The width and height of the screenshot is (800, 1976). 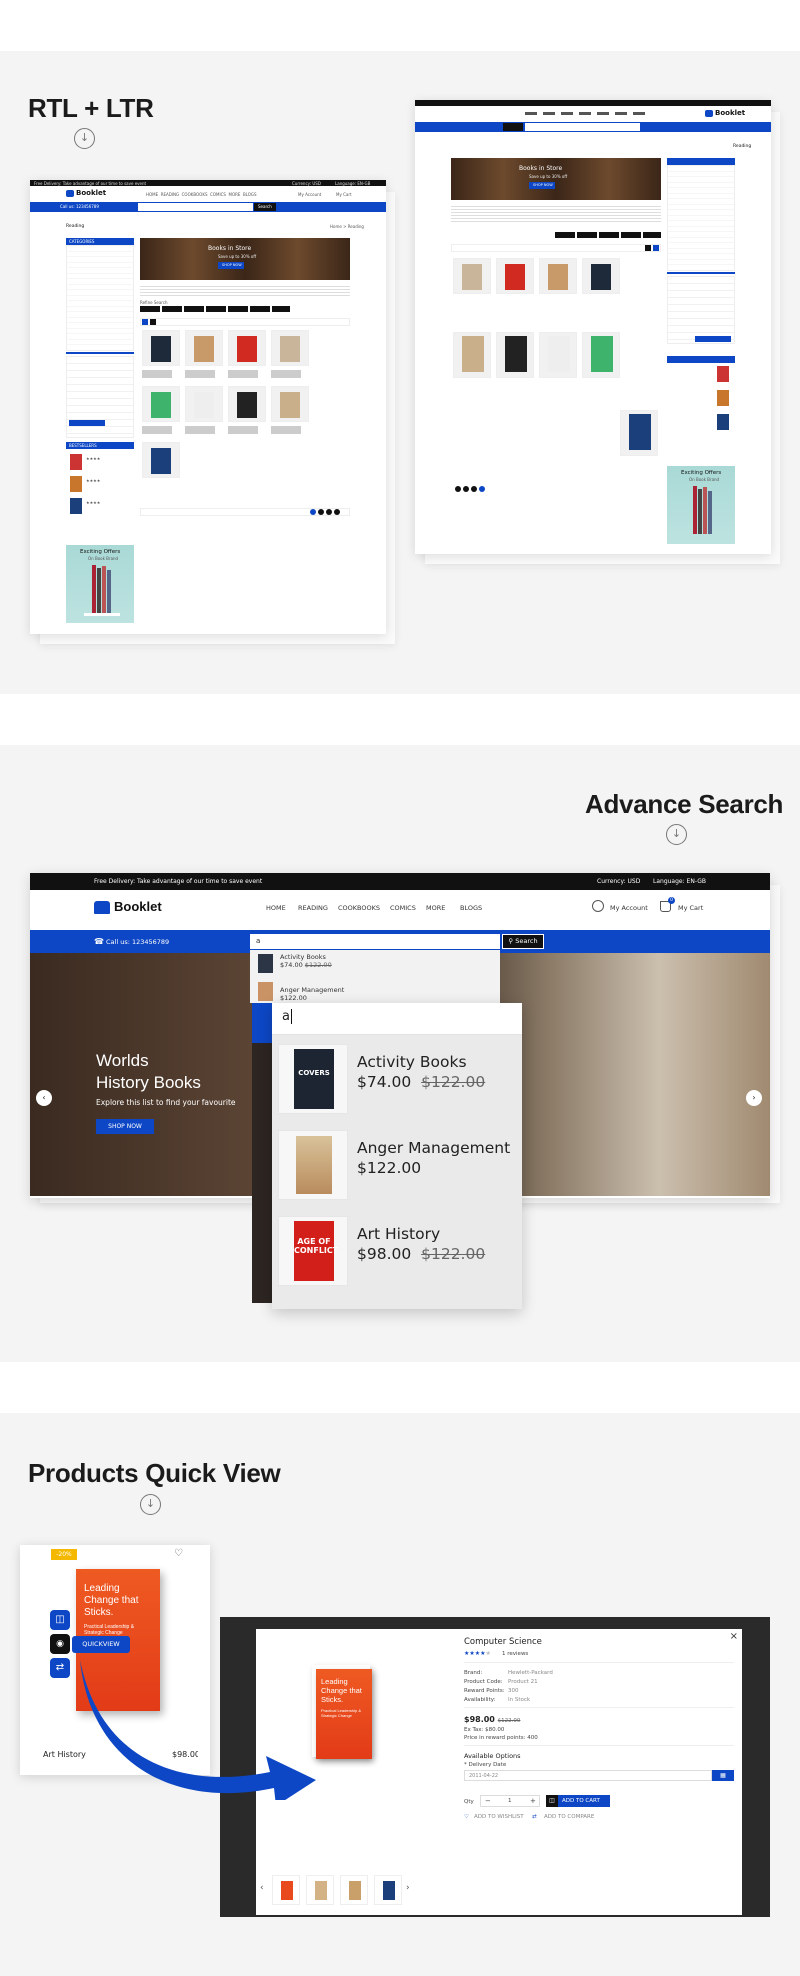 I want to click on zoom-left-edge, so click(x=262, y=1153).